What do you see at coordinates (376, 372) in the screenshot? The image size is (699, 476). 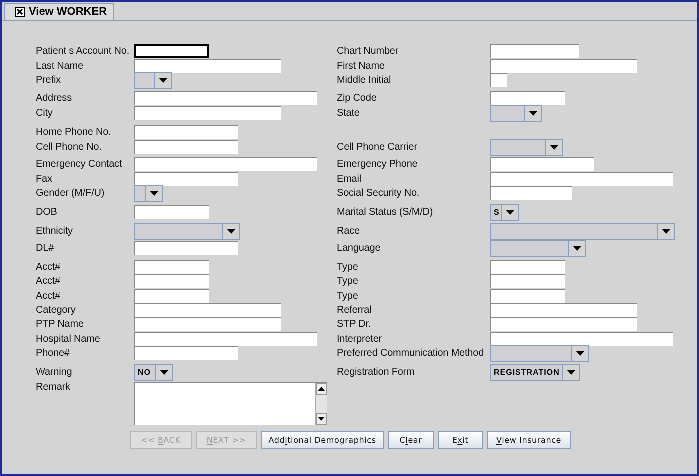 I see `field-label: Registration Form` at bounding box center [376, 372].